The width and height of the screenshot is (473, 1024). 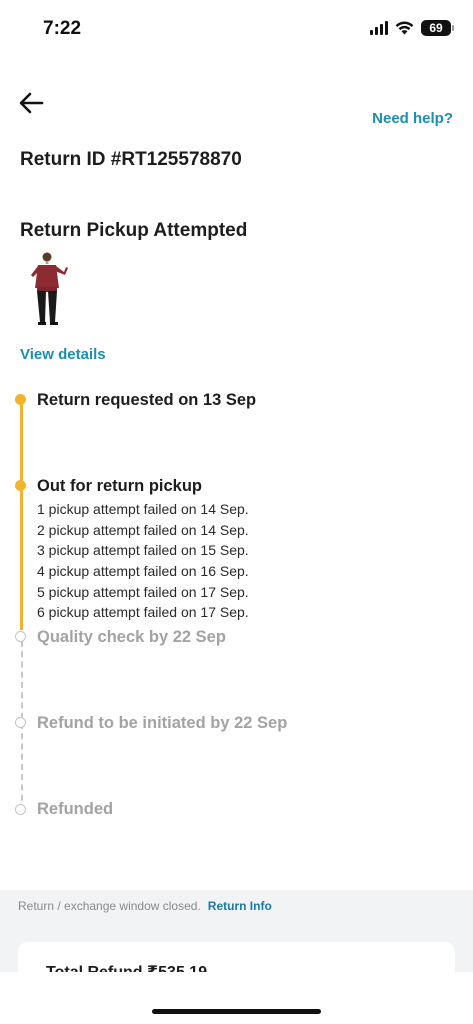 I want to click on home-indicator, so click(x=236, y=1011).